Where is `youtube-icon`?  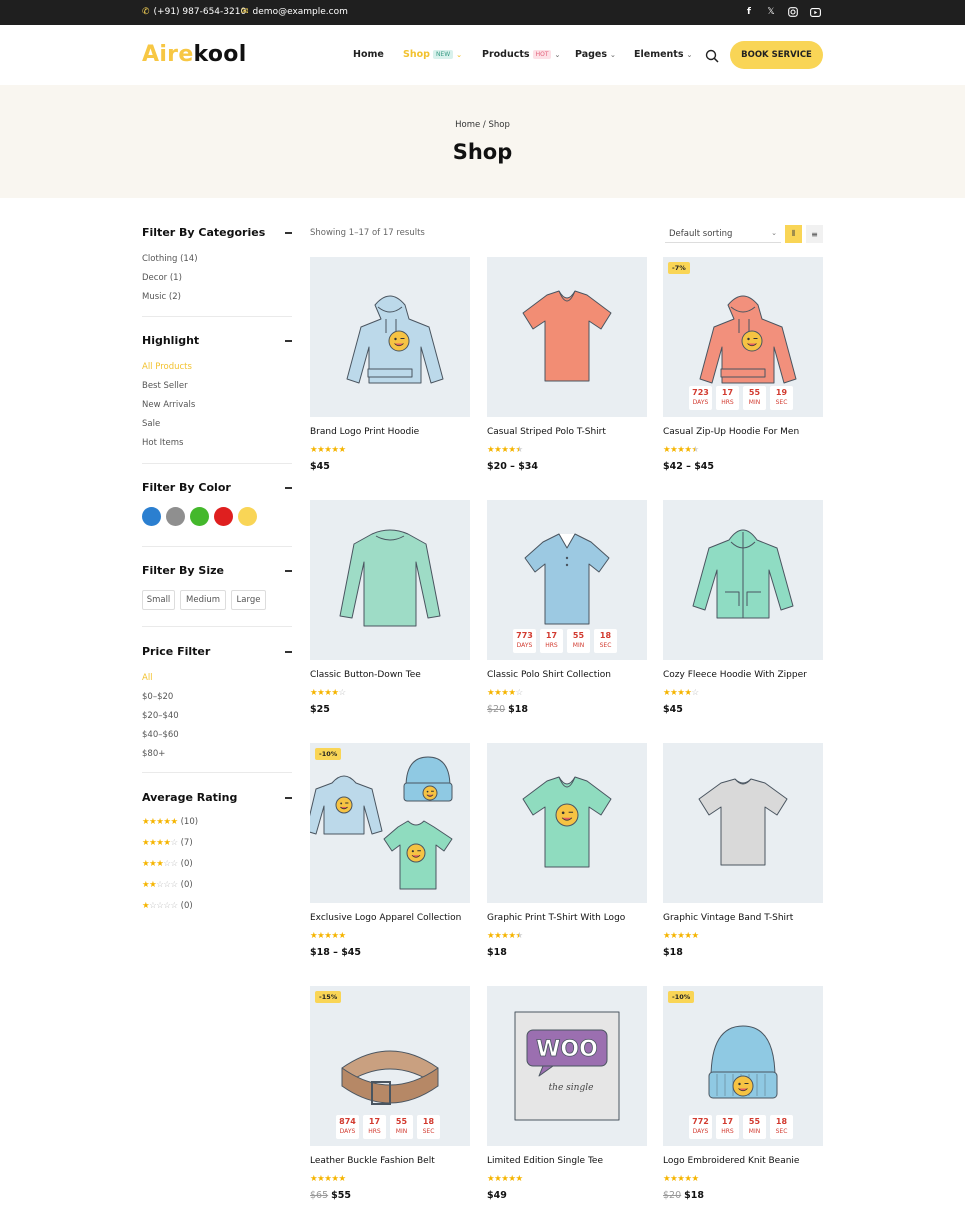
youtube-icon is located at coordinates (815, 12).